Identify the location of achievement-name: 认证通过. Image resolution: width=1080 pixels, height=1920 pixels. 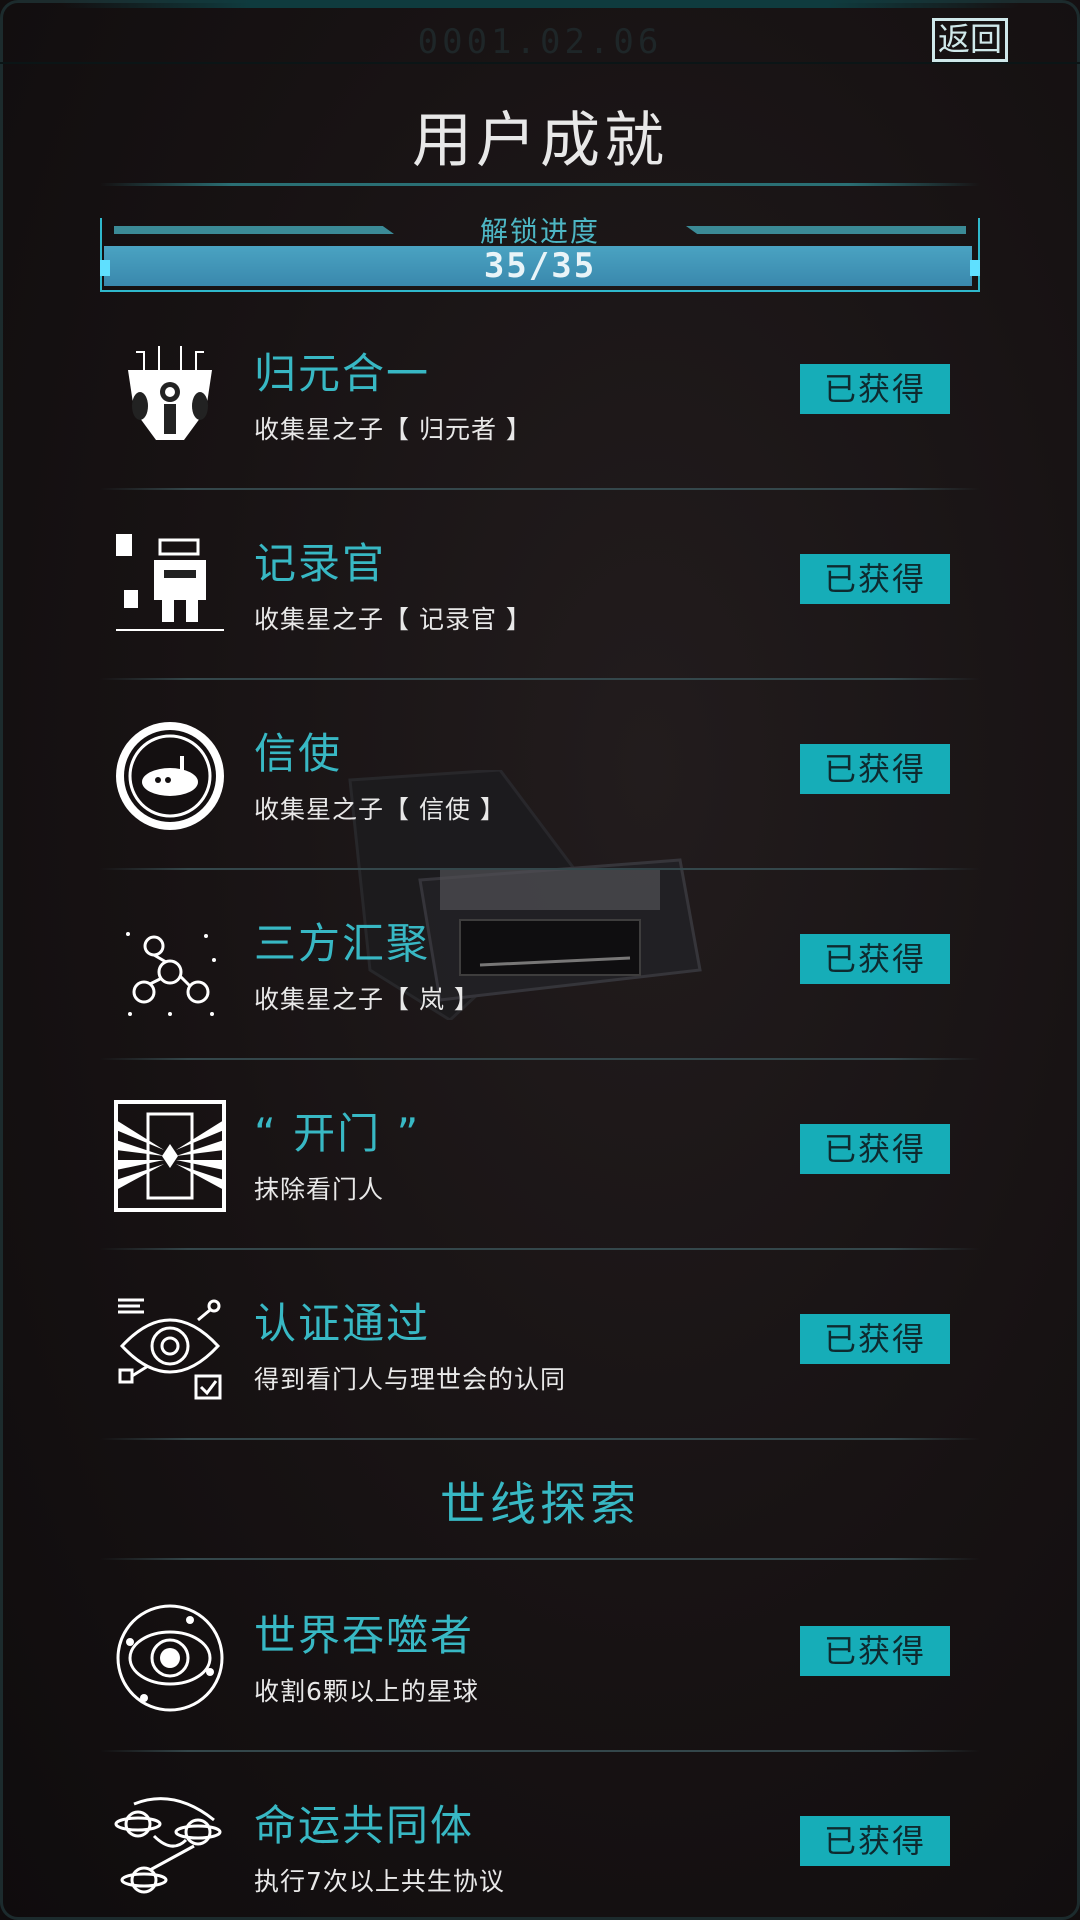
(342, 1323).